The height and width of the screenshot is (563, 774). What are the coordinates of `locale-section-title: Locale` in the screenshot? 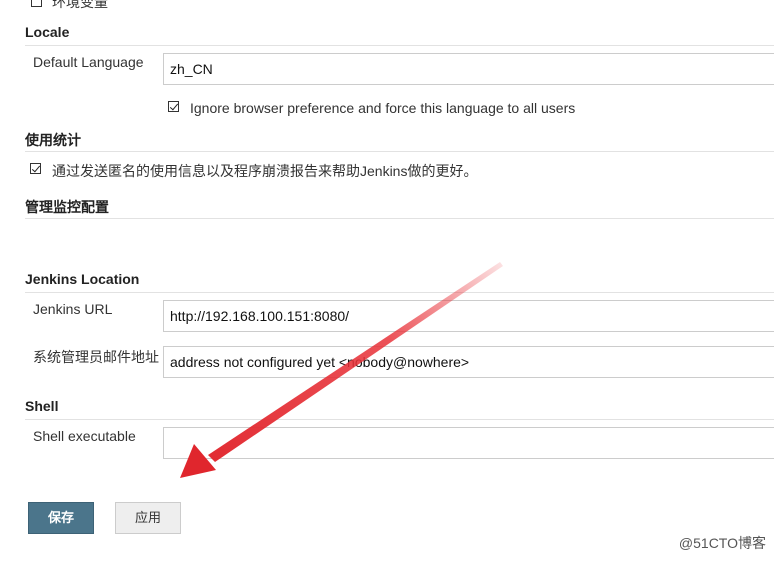 It's located at (47, 32).